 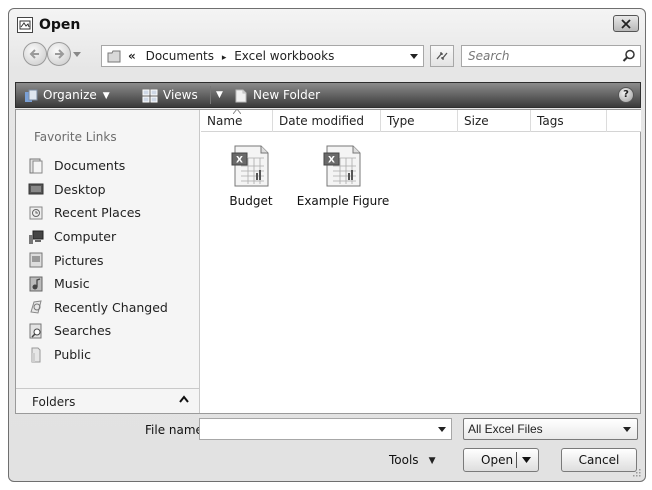 I want to click on documents-icon, so click(x=36, y=166).